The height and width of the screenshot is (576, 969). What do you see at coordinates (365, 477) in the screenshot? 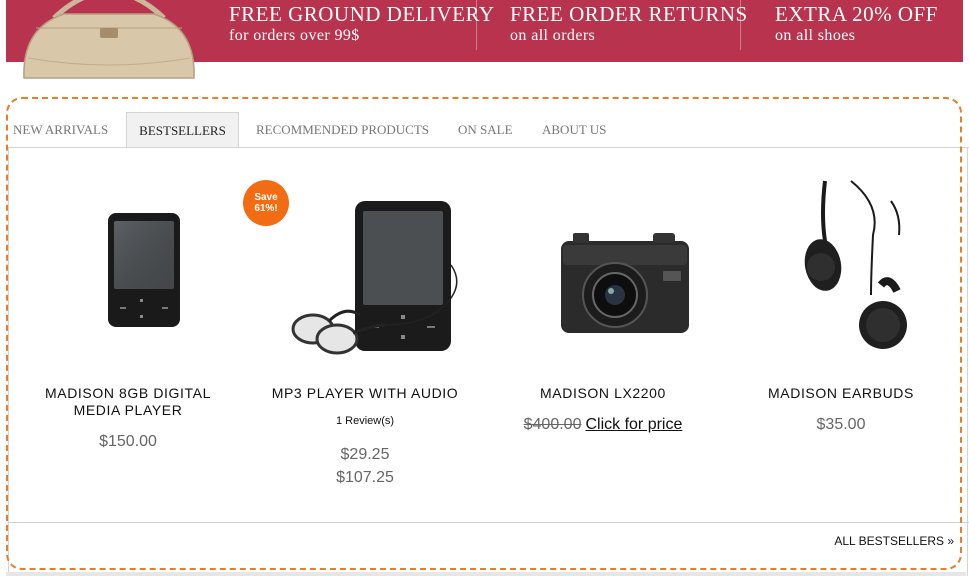
I see `price-to: $107.25` at bounding box center [365, 477].